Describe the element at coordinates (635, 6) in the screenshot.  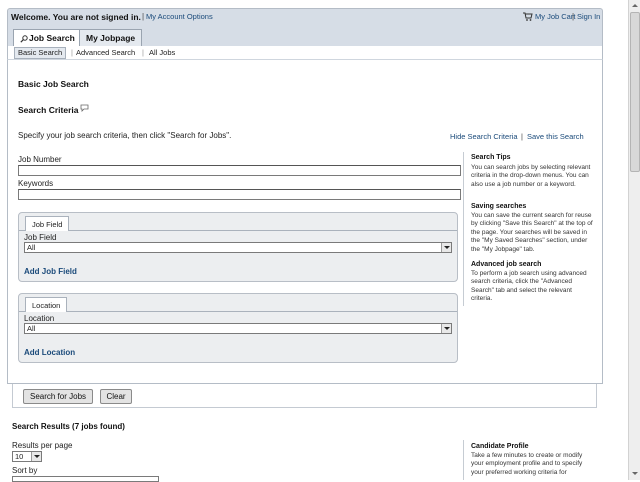
I see `scroll-up-arrow-icon` at that location.